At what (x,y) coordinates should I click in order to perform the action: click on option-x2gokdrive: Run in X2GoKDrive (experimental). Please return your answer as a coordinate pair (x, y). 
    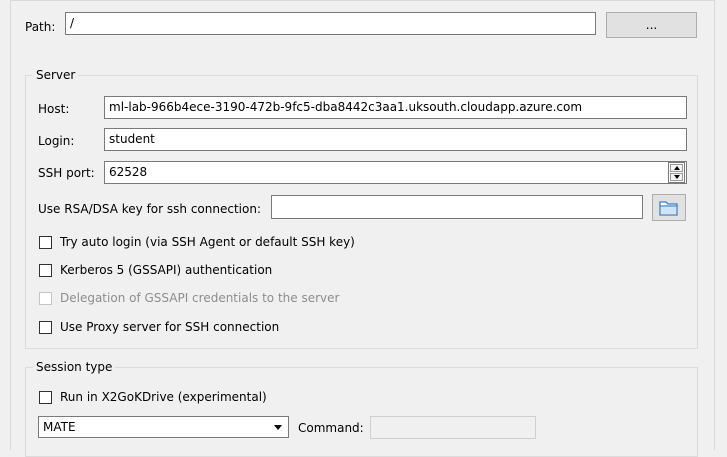
    Looking at the image, I should click on (153, 397).